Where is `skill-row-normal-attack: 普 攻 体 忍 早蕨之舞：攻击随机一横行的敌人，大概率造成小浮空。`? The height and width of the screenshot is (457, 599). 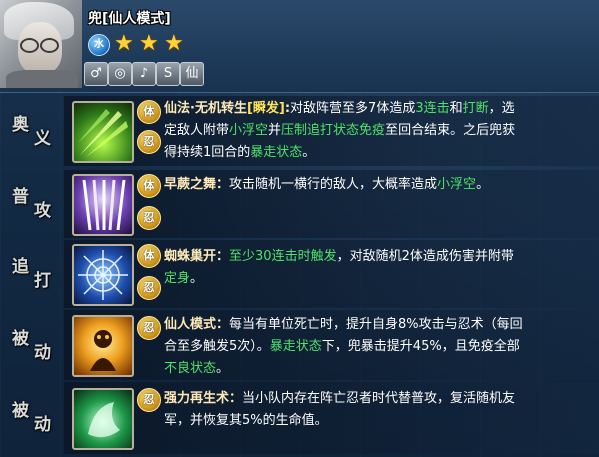
skill-row-normal-attack: 普 攻 体 忍 早蕨之舞：攻击随机一横行的敌人，大概率造成小浮空。 is located at coordinates (299, 204).